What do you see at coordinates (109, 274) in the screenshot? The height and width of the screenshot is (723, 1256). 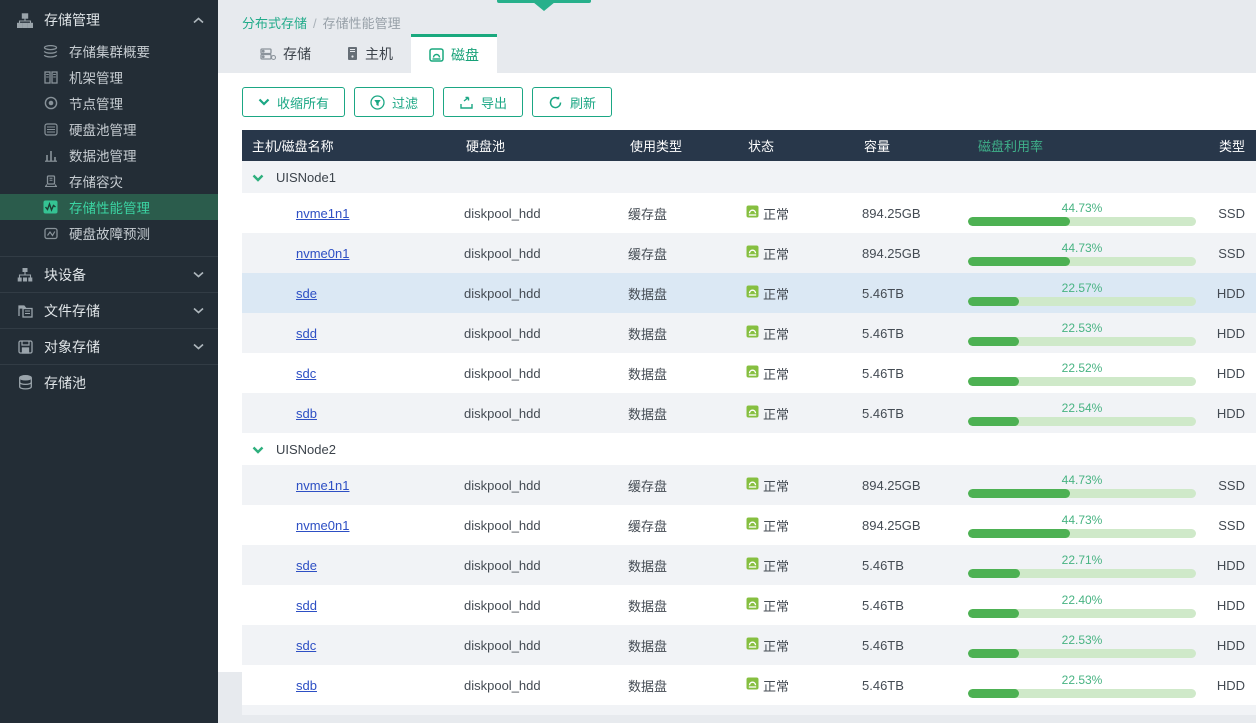 I see `sidebar-group-block-device: 块设备` at bounding box center [109, 274].